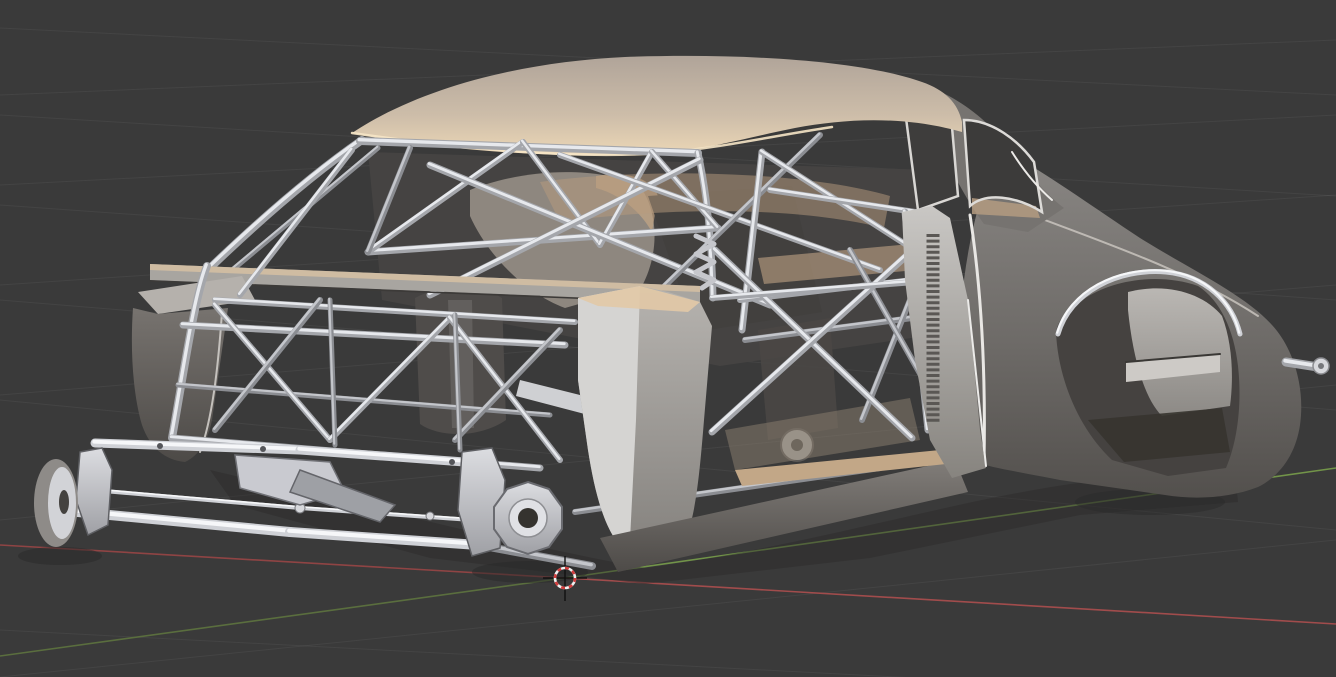 The height and width of the screenshot is (677, 1336). I want to click on tie-rod-joint, so click(430, 516).